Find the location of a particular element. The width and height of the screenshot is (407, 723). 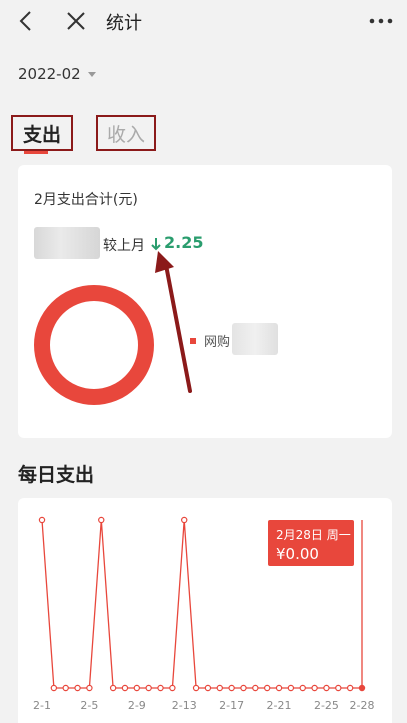

close-button is located at coordinates (76, 21).